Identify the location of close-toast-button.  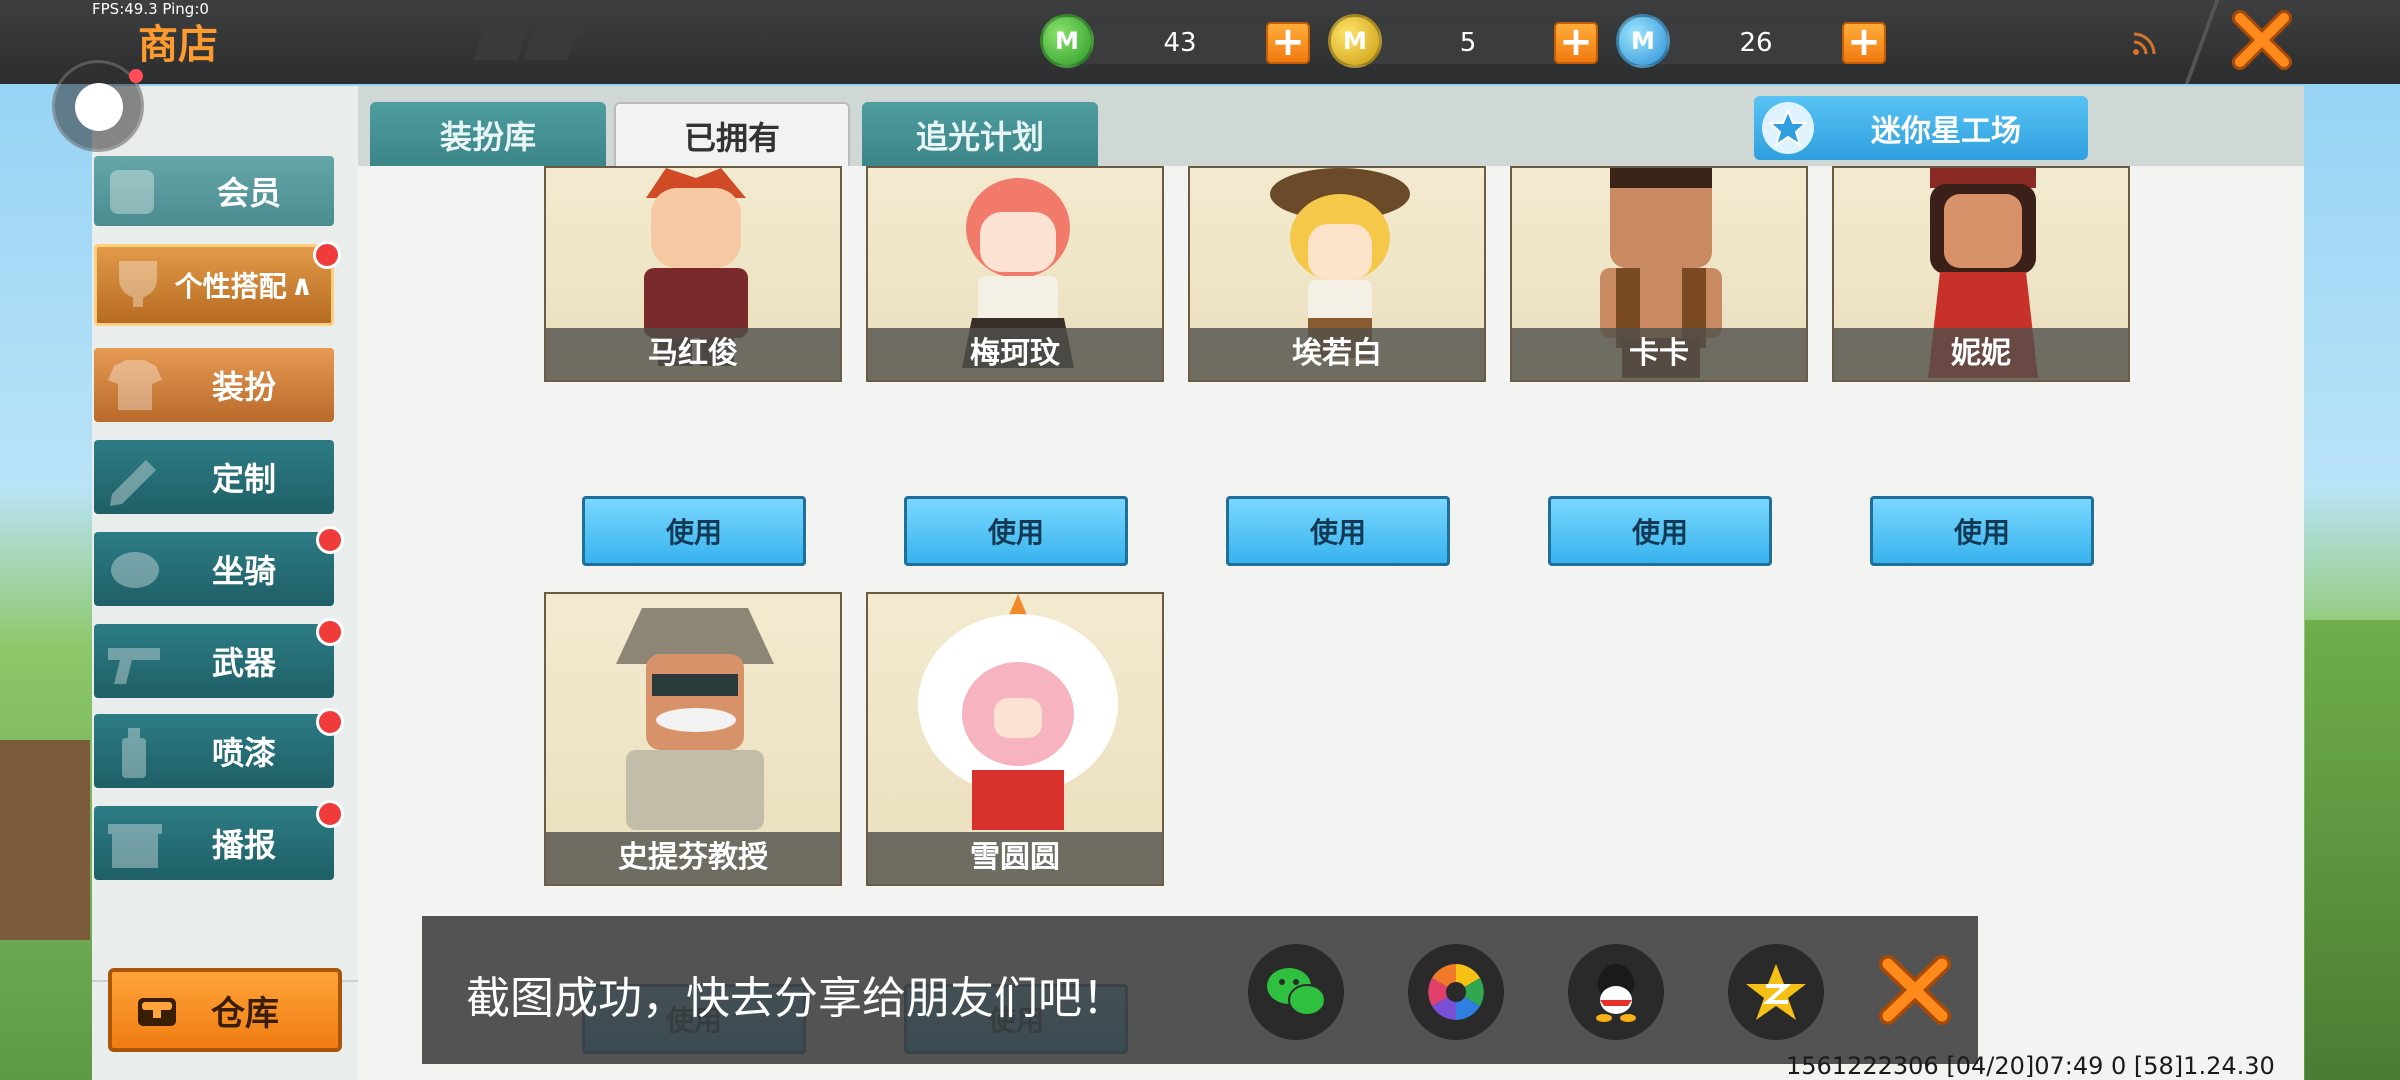
(1915, 990).